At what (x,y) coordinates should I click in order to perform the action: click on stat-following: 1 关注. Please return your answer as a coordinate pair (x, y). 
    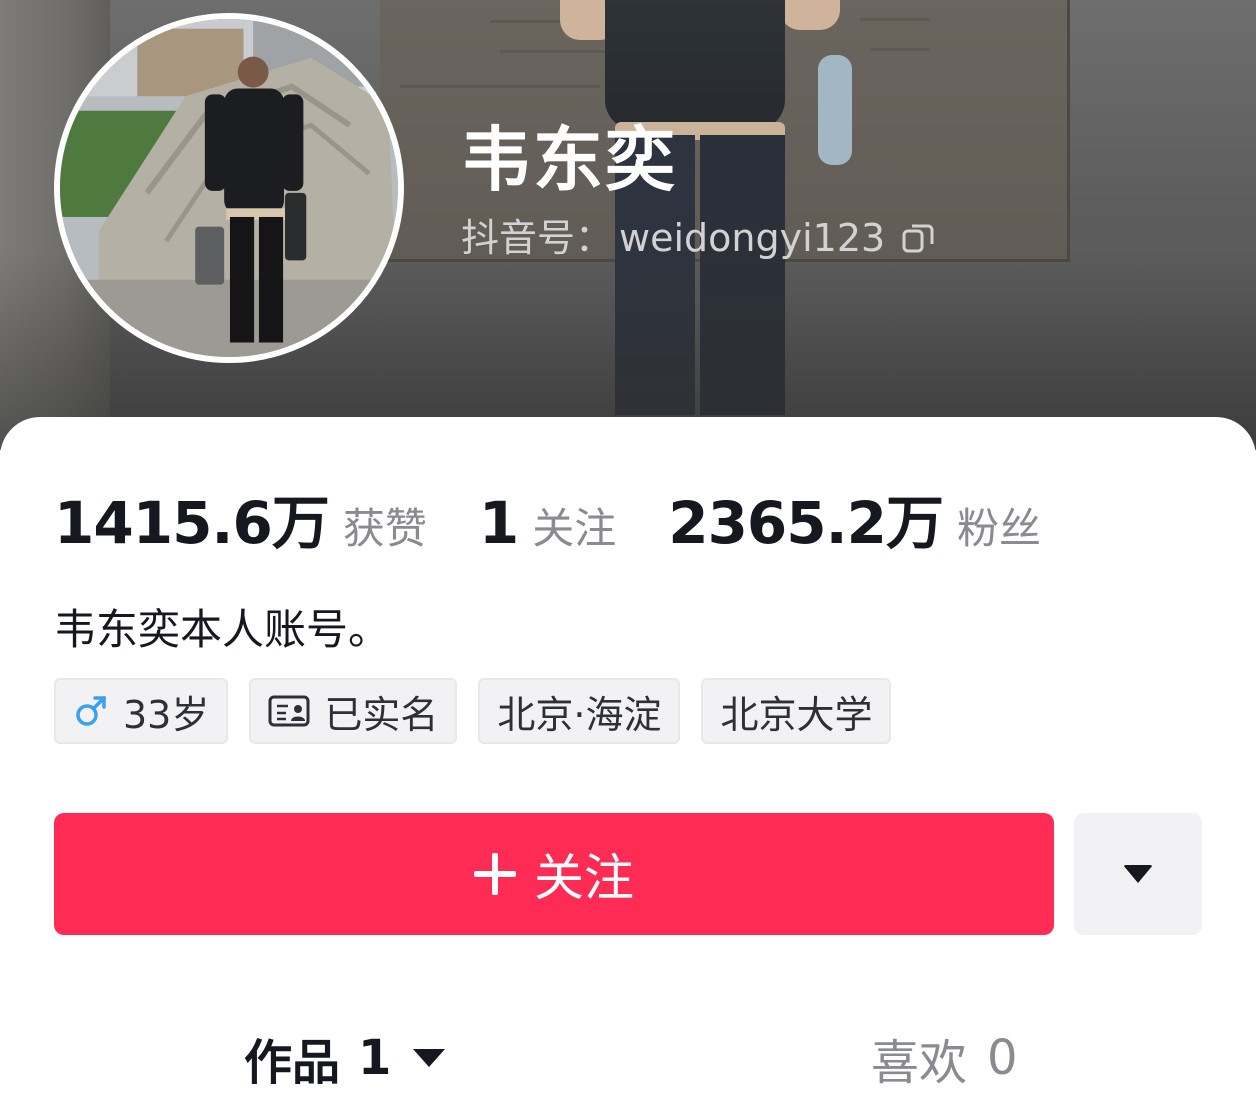
    Looking at the image, I should click on (547, 523).